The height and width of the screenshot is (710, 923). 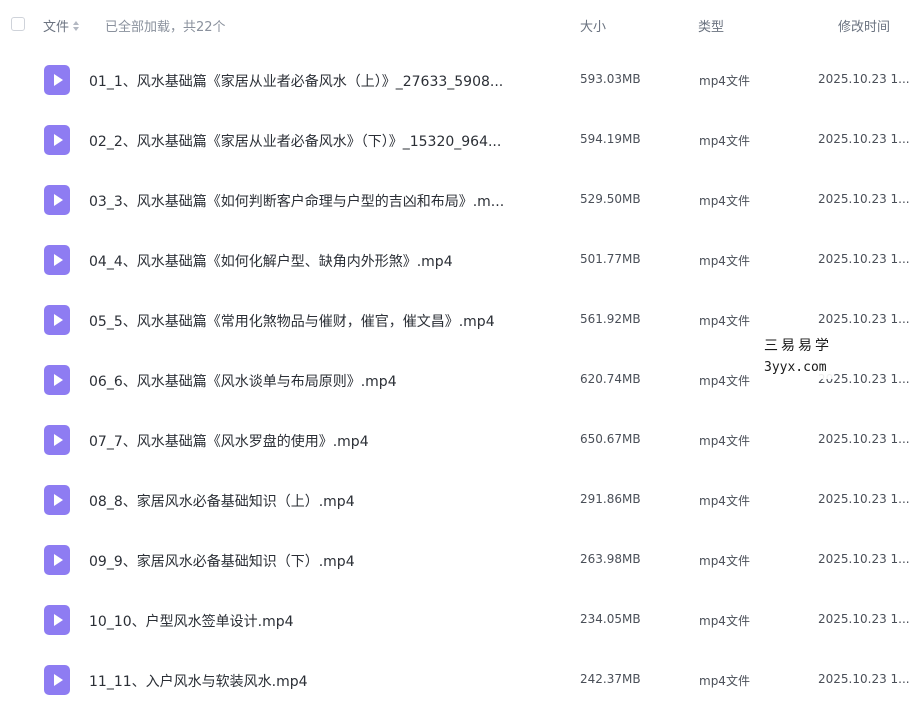 I want to click on column-header-name: 文件, so click(x=61, y=25).